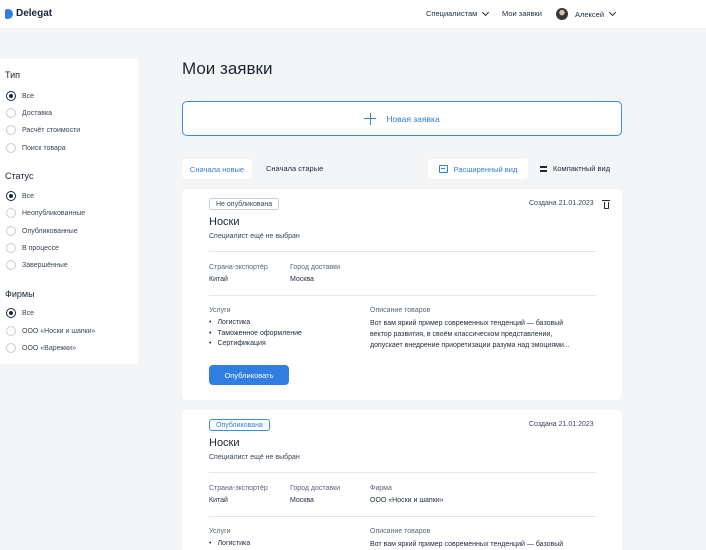 This screenshot has width=706, height=550. I want to click on top-header: Delegat Специалистам Мои заявки Алексей, so click(353, 14).